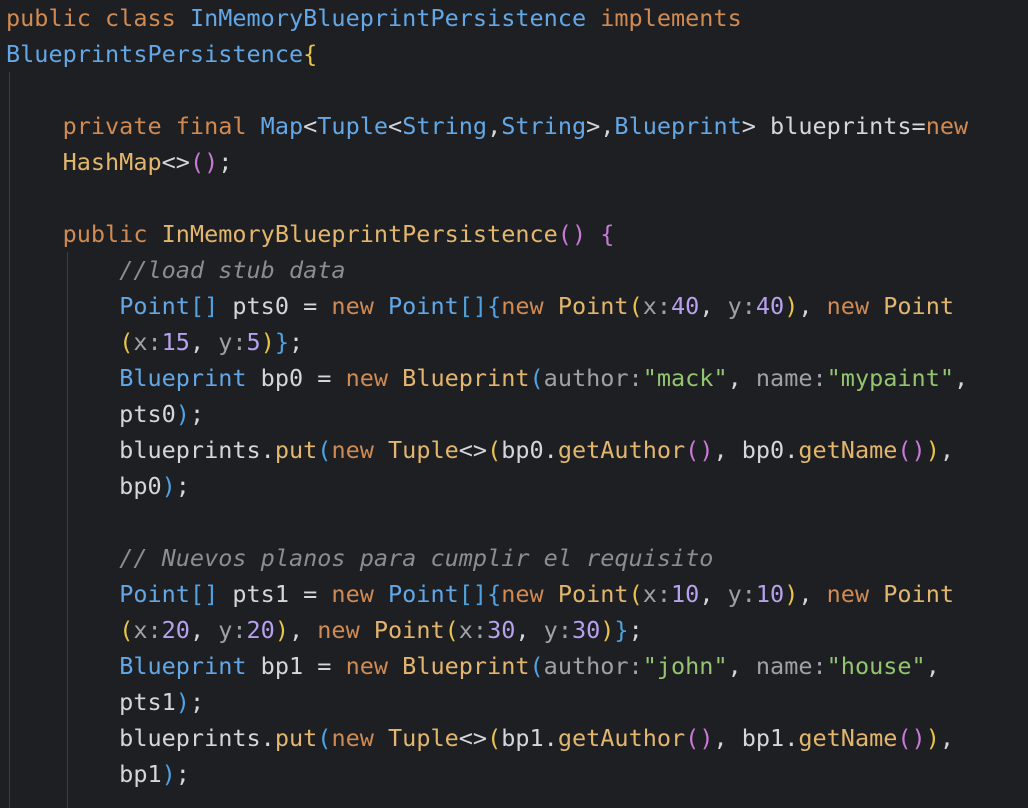 Image resolution: width=1028 pixels, height=808 pixels. What do you see at coordinates (98, 486) in the screenshot?
I see `code-line: bp0);` at bounding box center [98, 486].